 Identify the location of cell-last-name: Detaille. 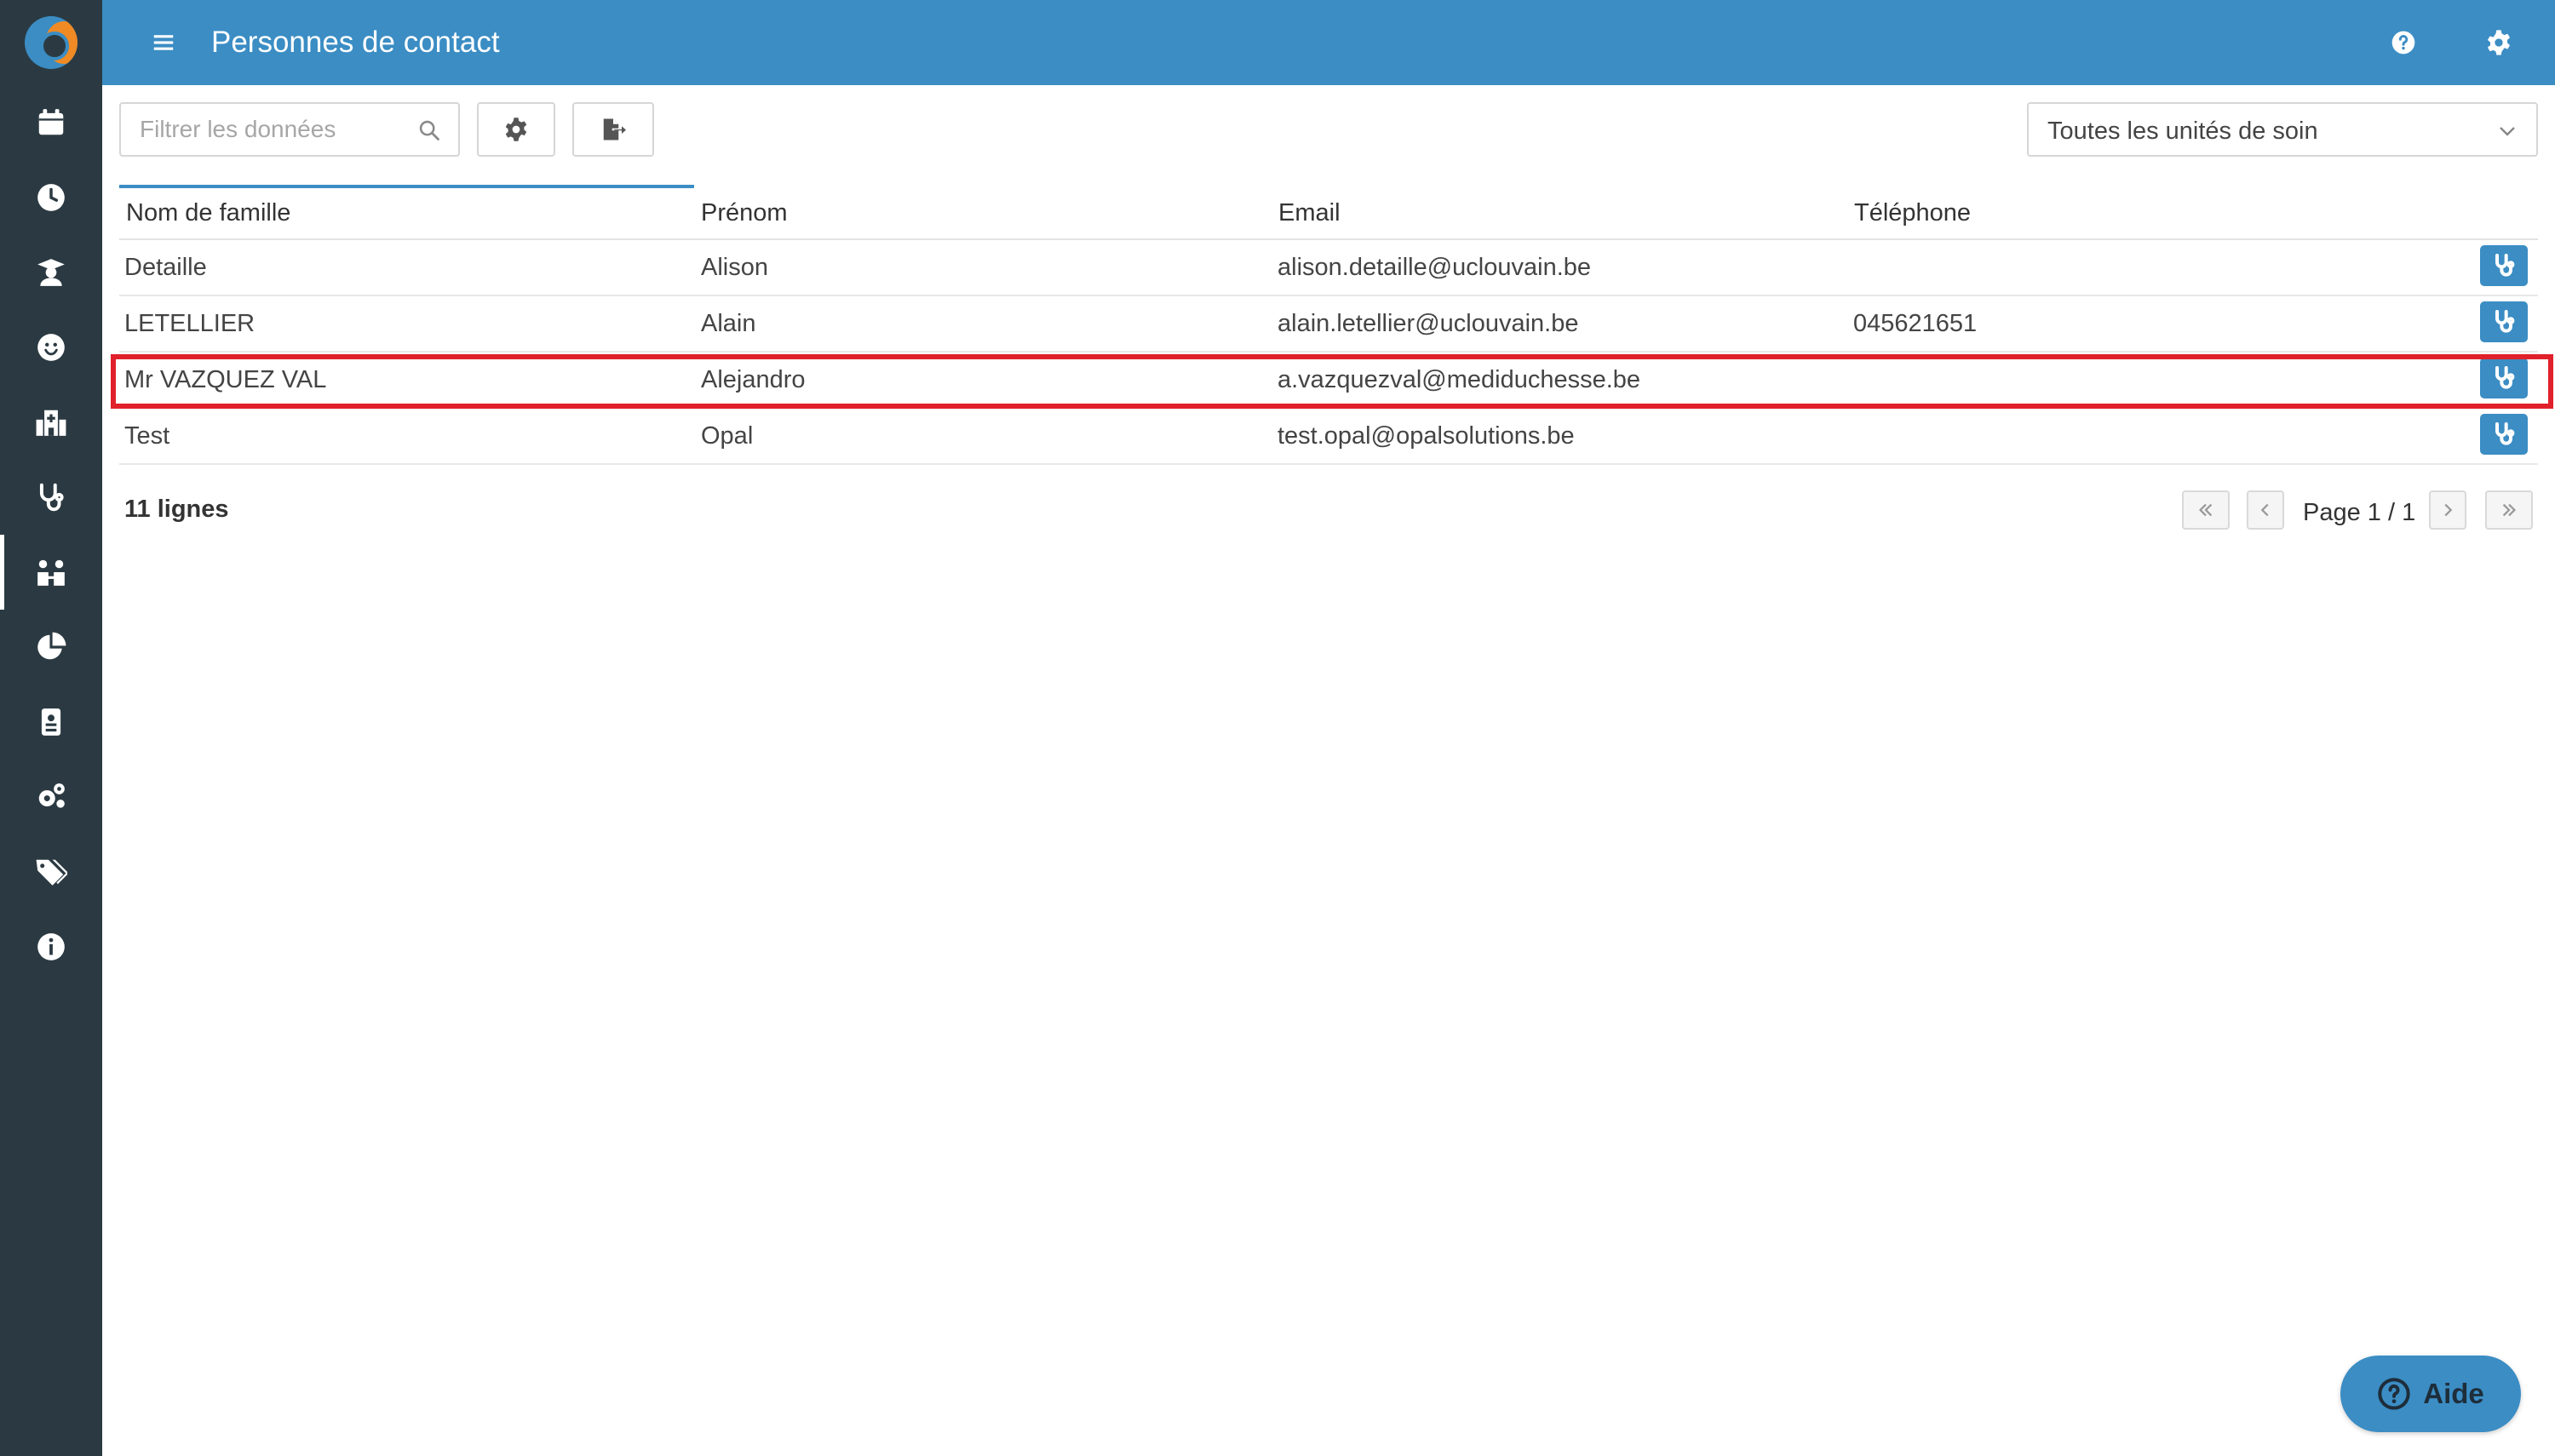
(165, 268).